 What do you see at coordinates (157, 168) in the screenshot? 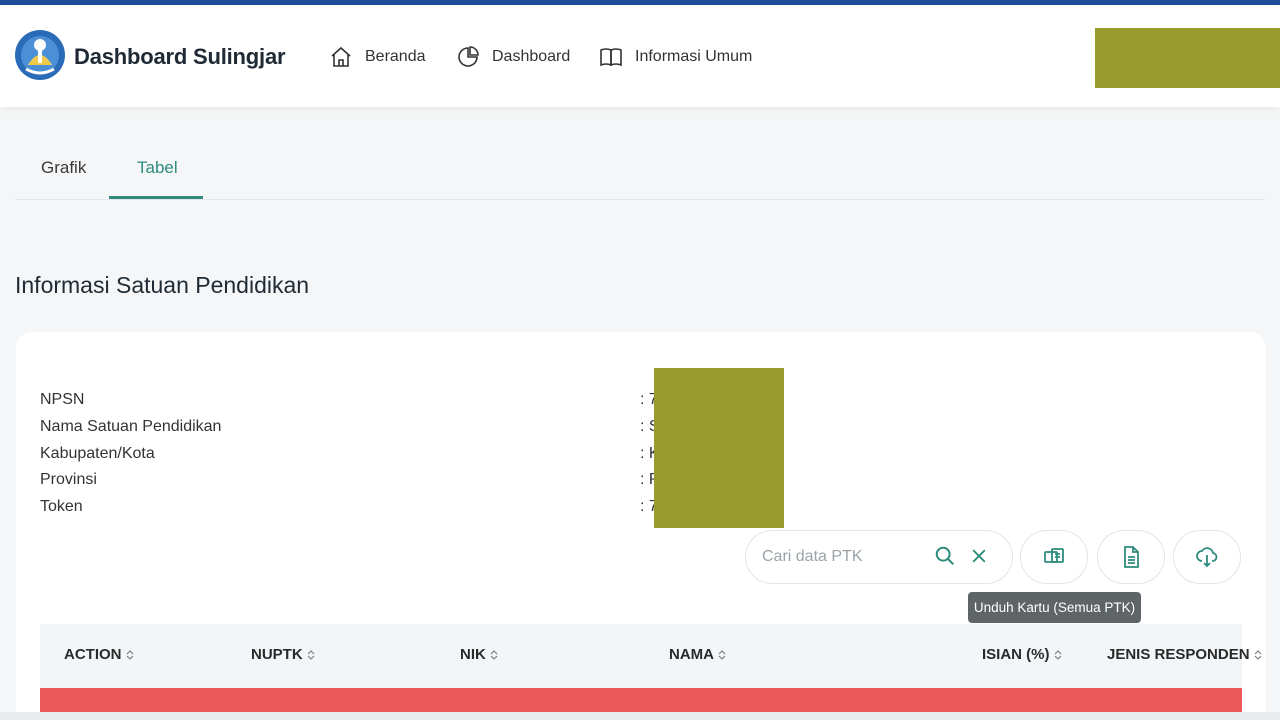
I see `tab-tabel: Tabel` at bounding box center [157, 168].